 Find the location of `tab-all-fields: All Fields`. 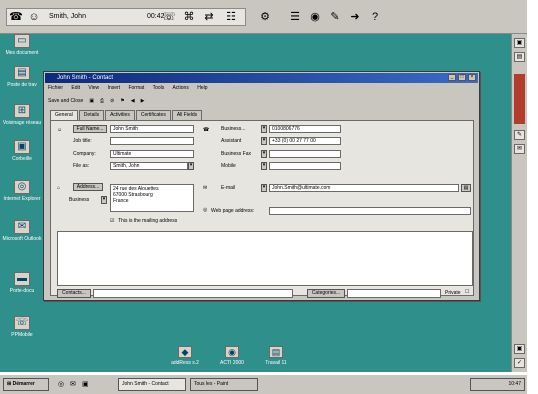

tab-all-fields: All Fields is located at coordinates (187, 115).